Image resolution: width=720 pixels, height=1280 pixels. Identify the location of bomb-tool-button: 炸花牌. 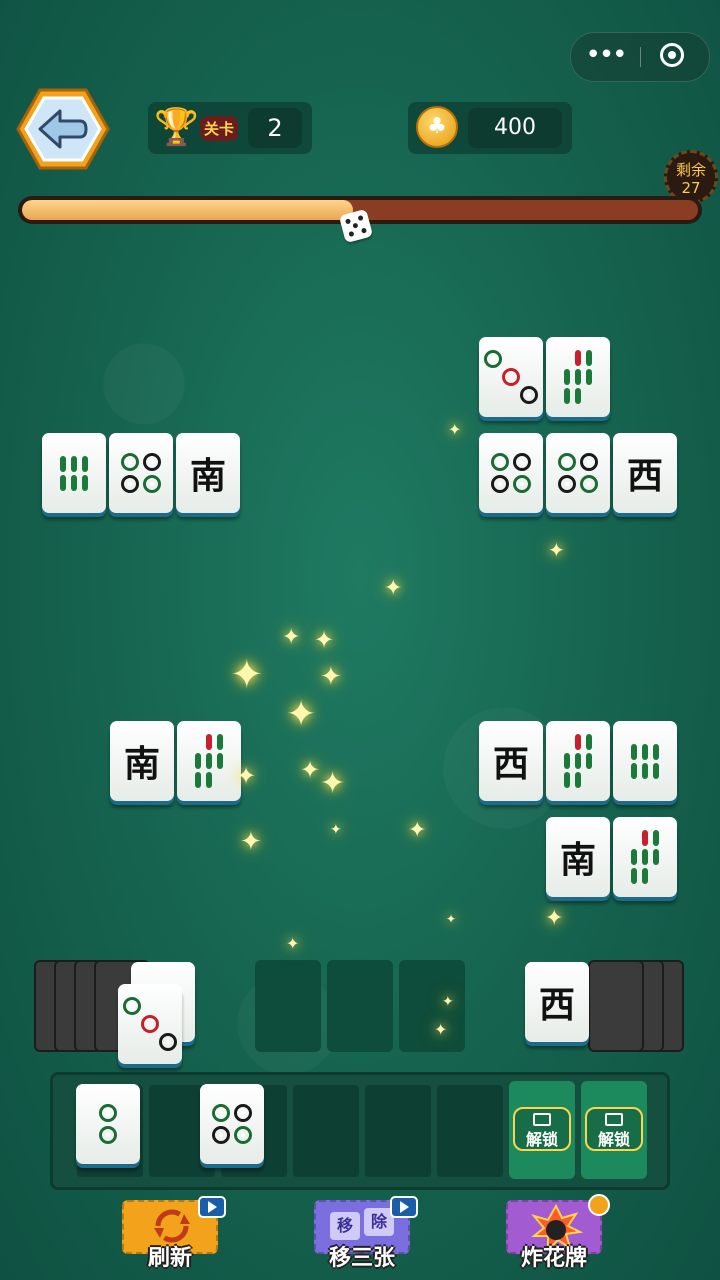
(558, 1233).